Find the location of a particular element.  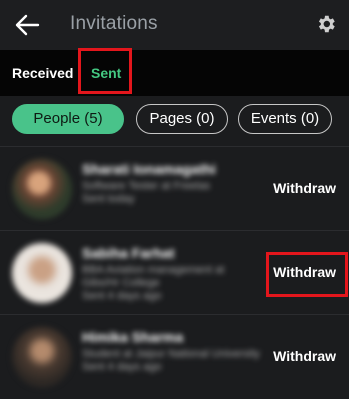

withdraw-highlight is located at coordinates (307, 274).